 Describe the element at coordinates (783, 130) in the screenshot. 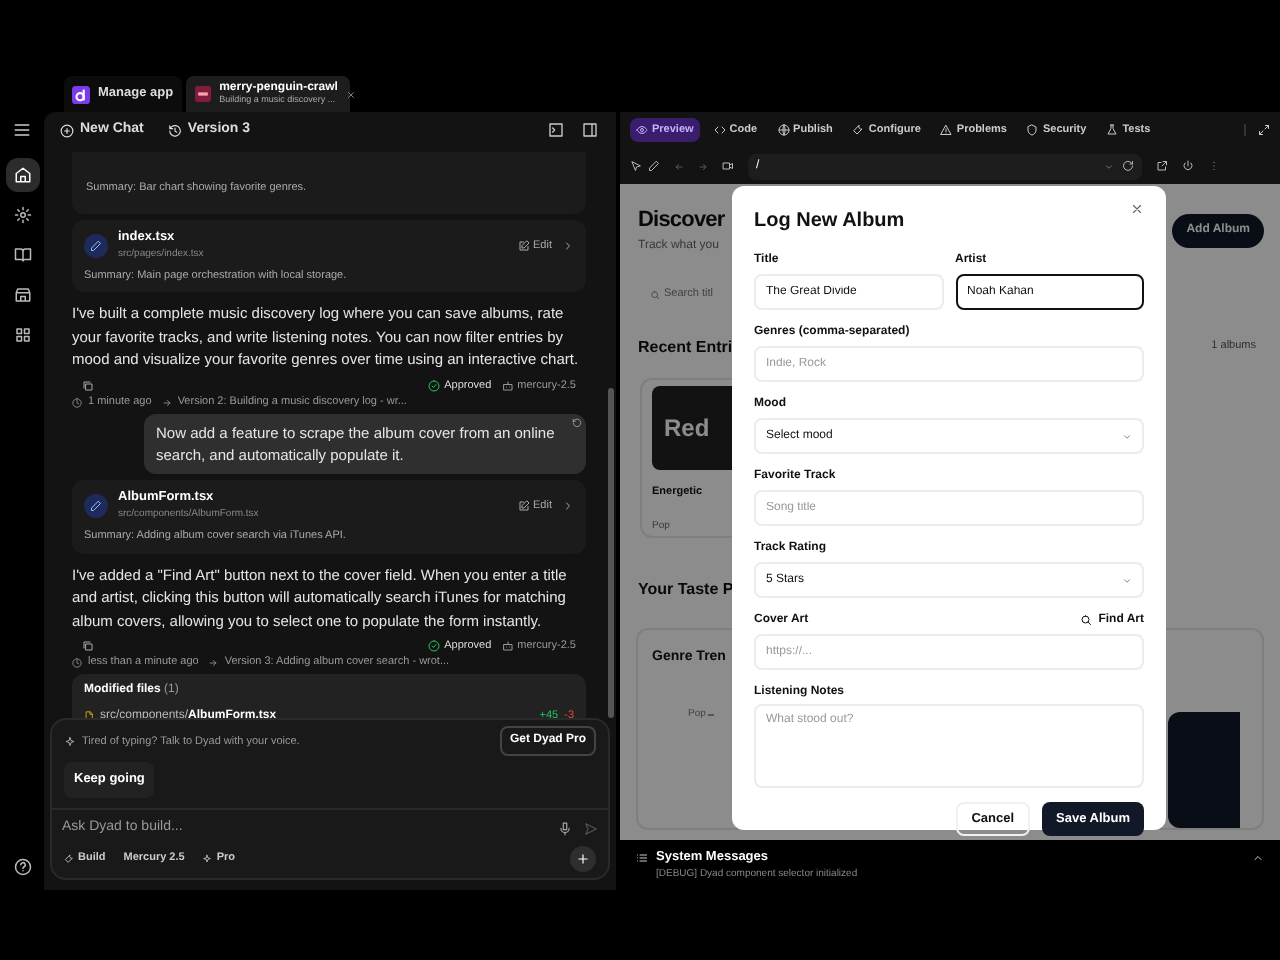

I see `globe-icon` at that location.